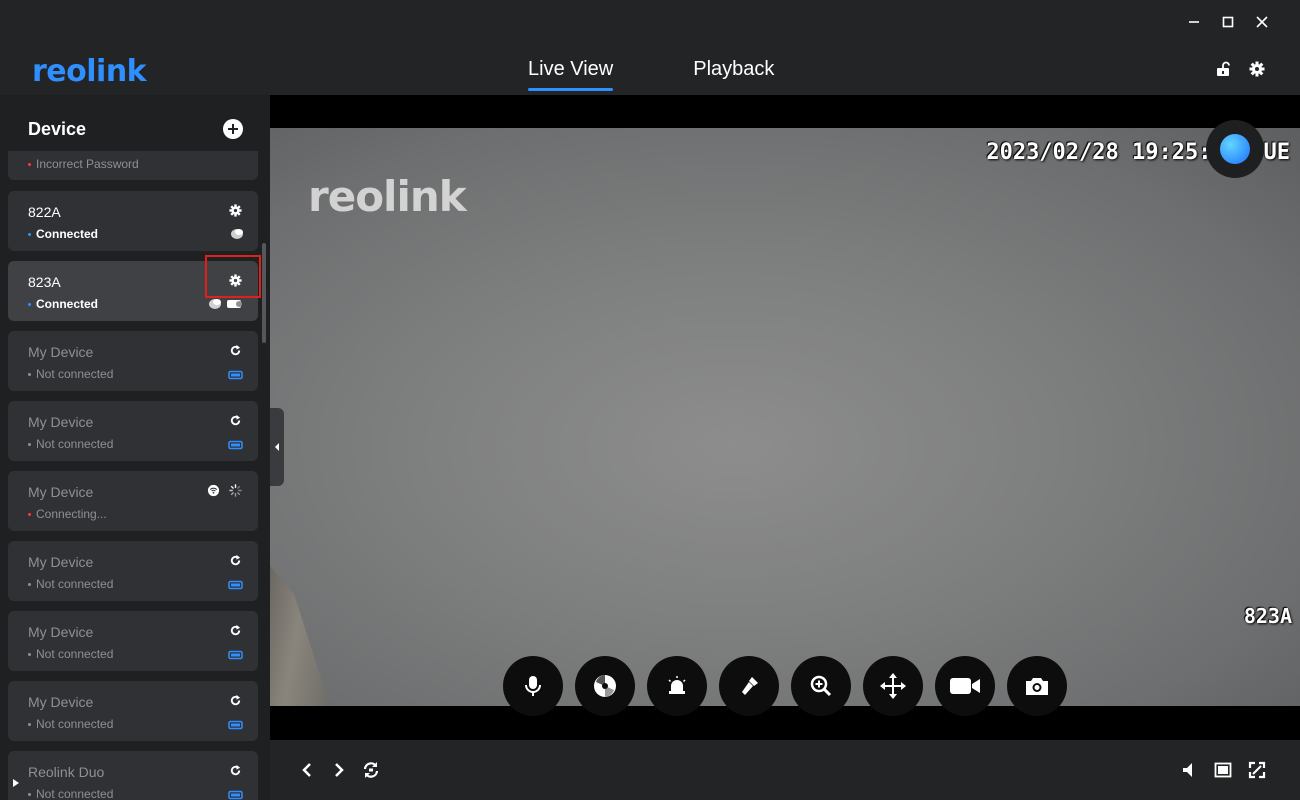 Image resolution: width=1300 pixels, height=800 pixels. Describe the element at coordinates (1240, 69) in the screenshot. I see `header-icons` at that location.